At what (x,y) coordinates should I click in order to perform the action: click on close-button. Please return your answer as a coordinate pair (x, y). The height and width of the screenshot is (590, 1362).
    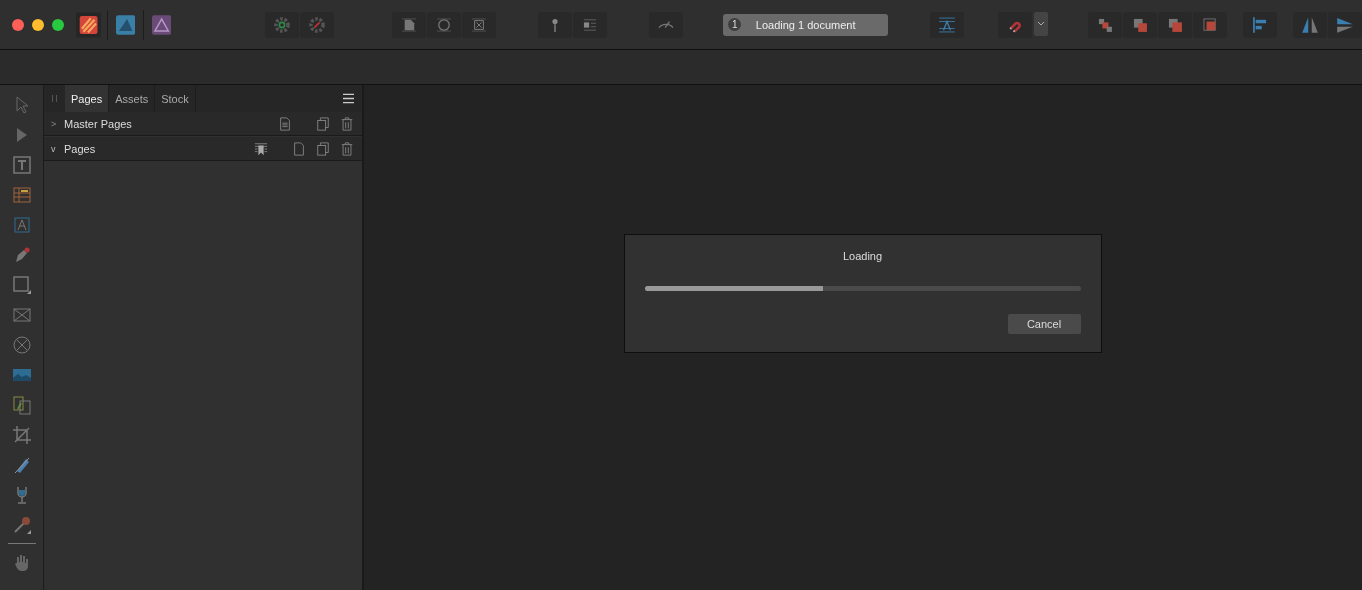
    Looking at the image, I should click on (18, 24).